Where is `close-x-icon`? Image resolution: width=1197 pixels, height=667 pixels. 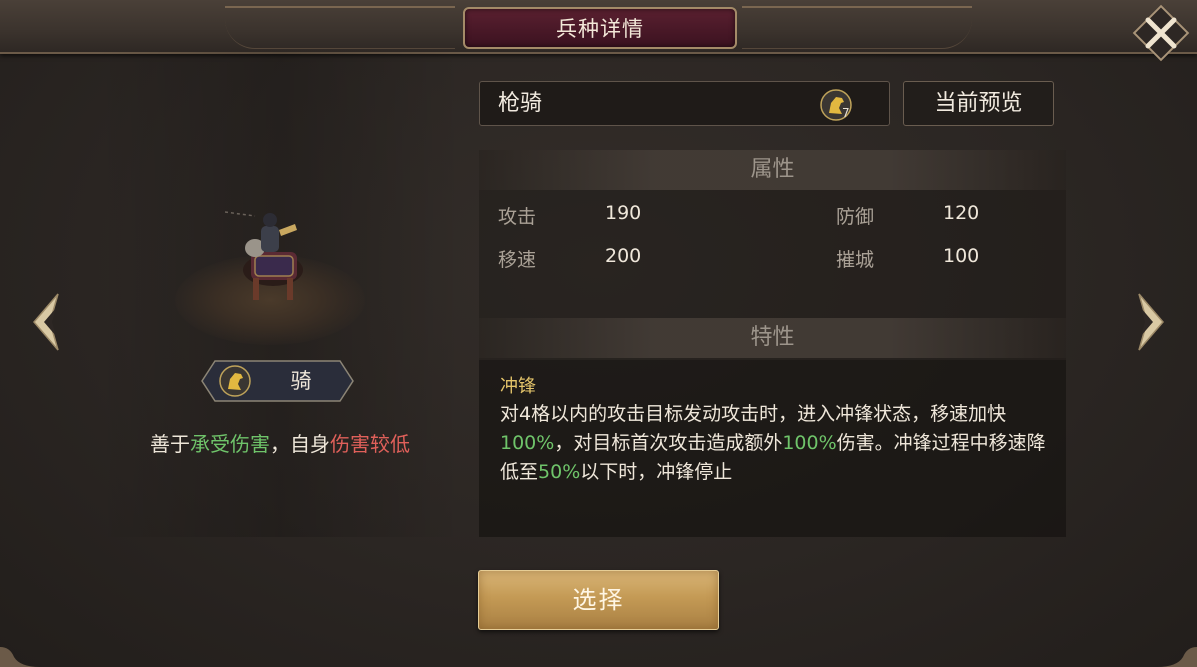
close-x-icon is located at coordinates (1161, 33).